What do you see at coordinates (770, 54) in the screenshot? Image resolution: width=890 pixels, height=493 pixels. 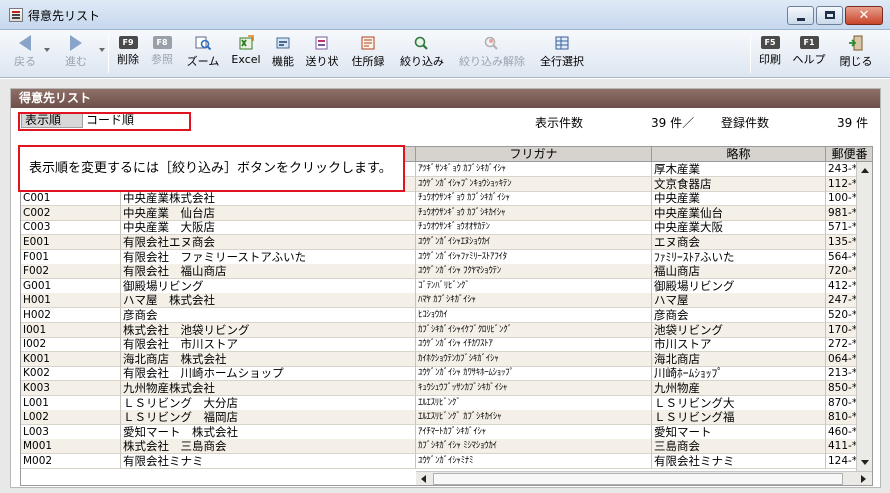 I see `print-button: F5 印刷` at bounding box center [770, 54].